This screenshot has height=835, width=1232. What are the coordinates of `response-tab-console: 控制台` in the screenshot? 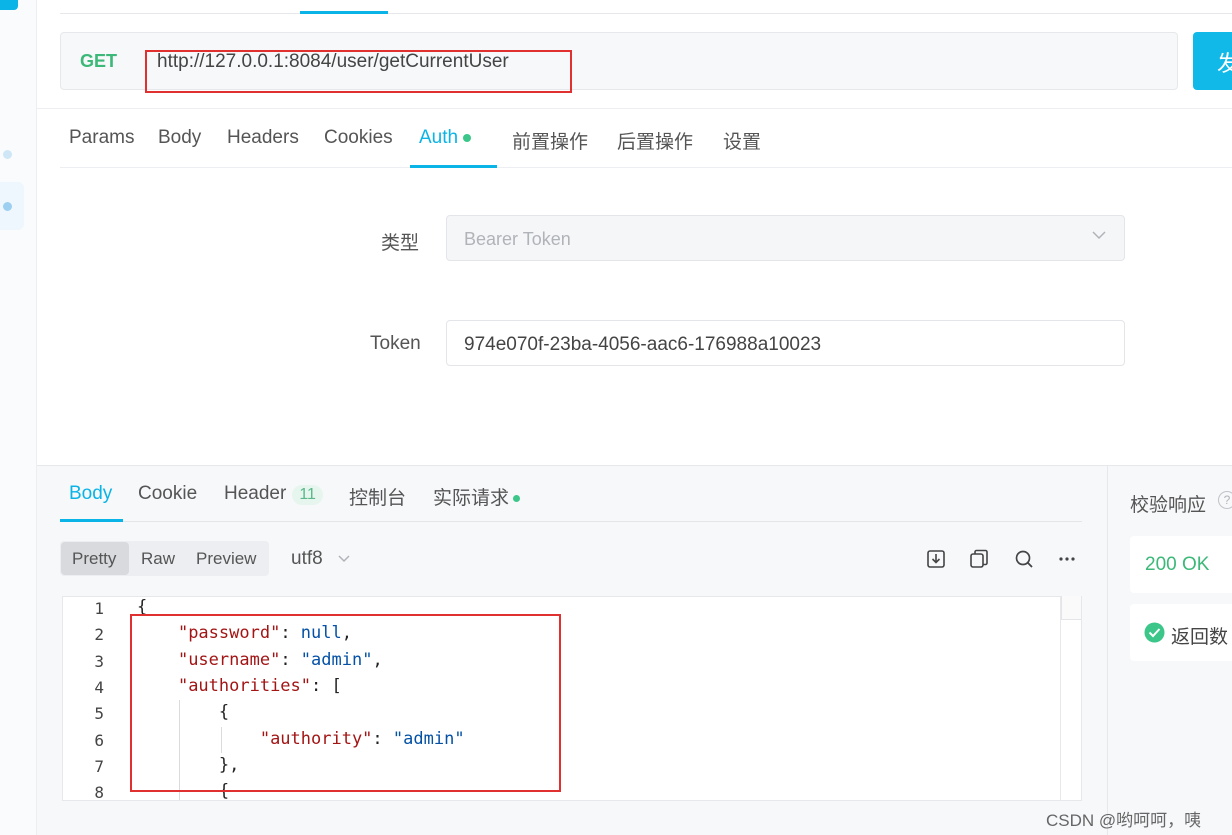 It's located at (377, 496).